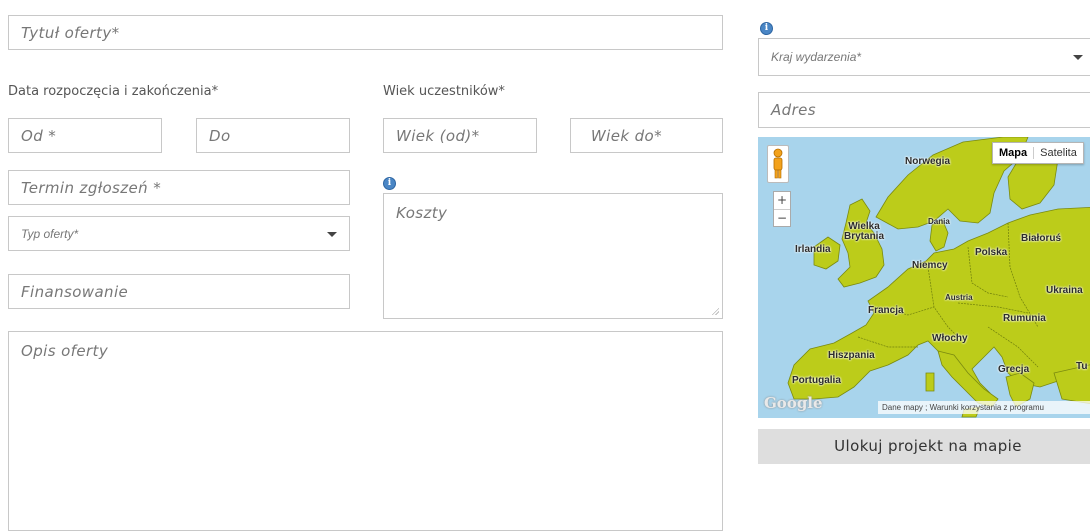 The width and height of the screenshot is (1090, 531). I want to click on map-label-wlochy: Włochy, so click(950, 338).